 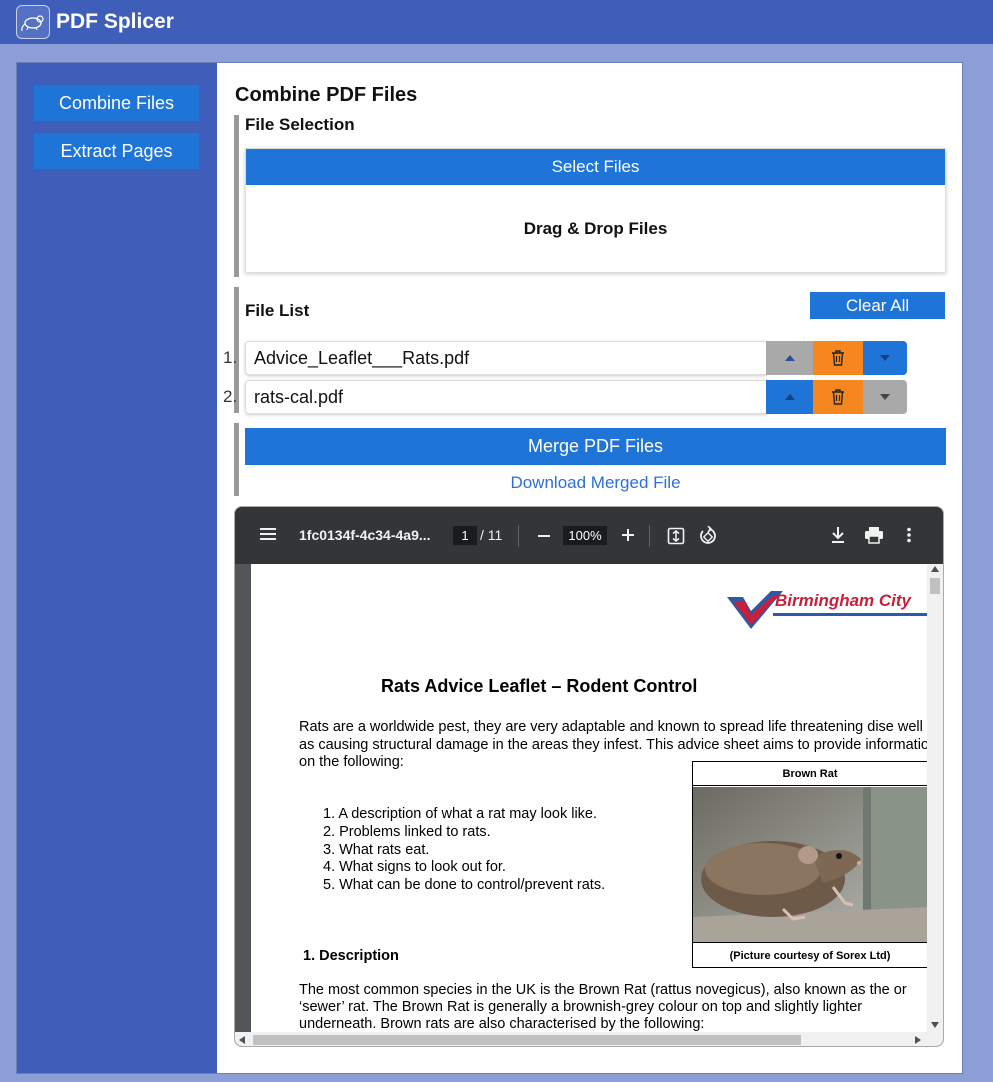 I want to click on drag-drop-label: Drag & Drop Files, so click(x=595, y=228).